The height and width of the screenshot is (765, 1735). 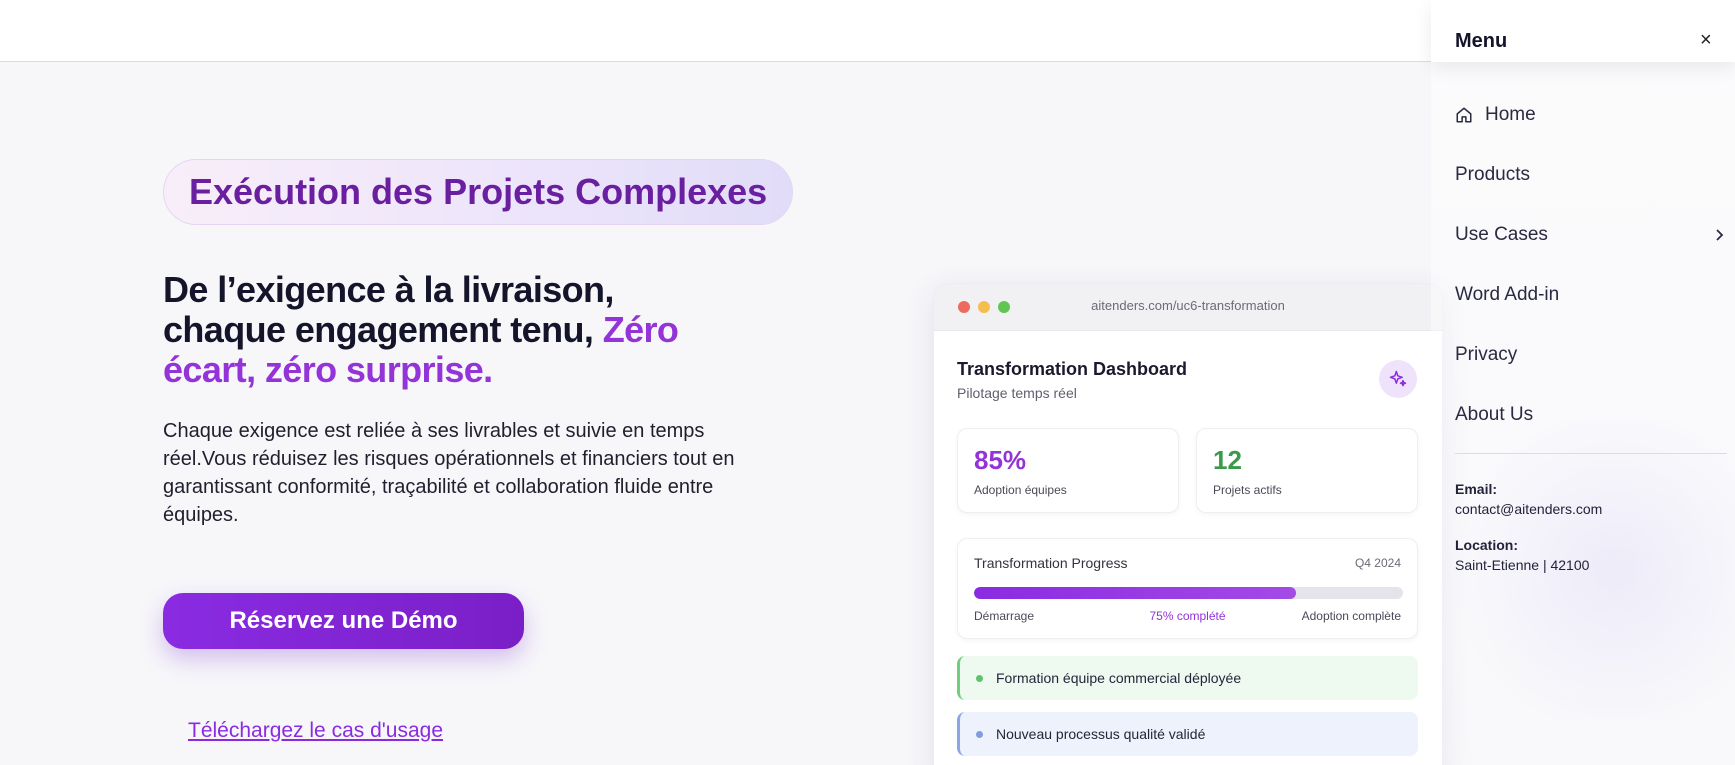 I want to click on home-icon, so click(x=1464, y=115).